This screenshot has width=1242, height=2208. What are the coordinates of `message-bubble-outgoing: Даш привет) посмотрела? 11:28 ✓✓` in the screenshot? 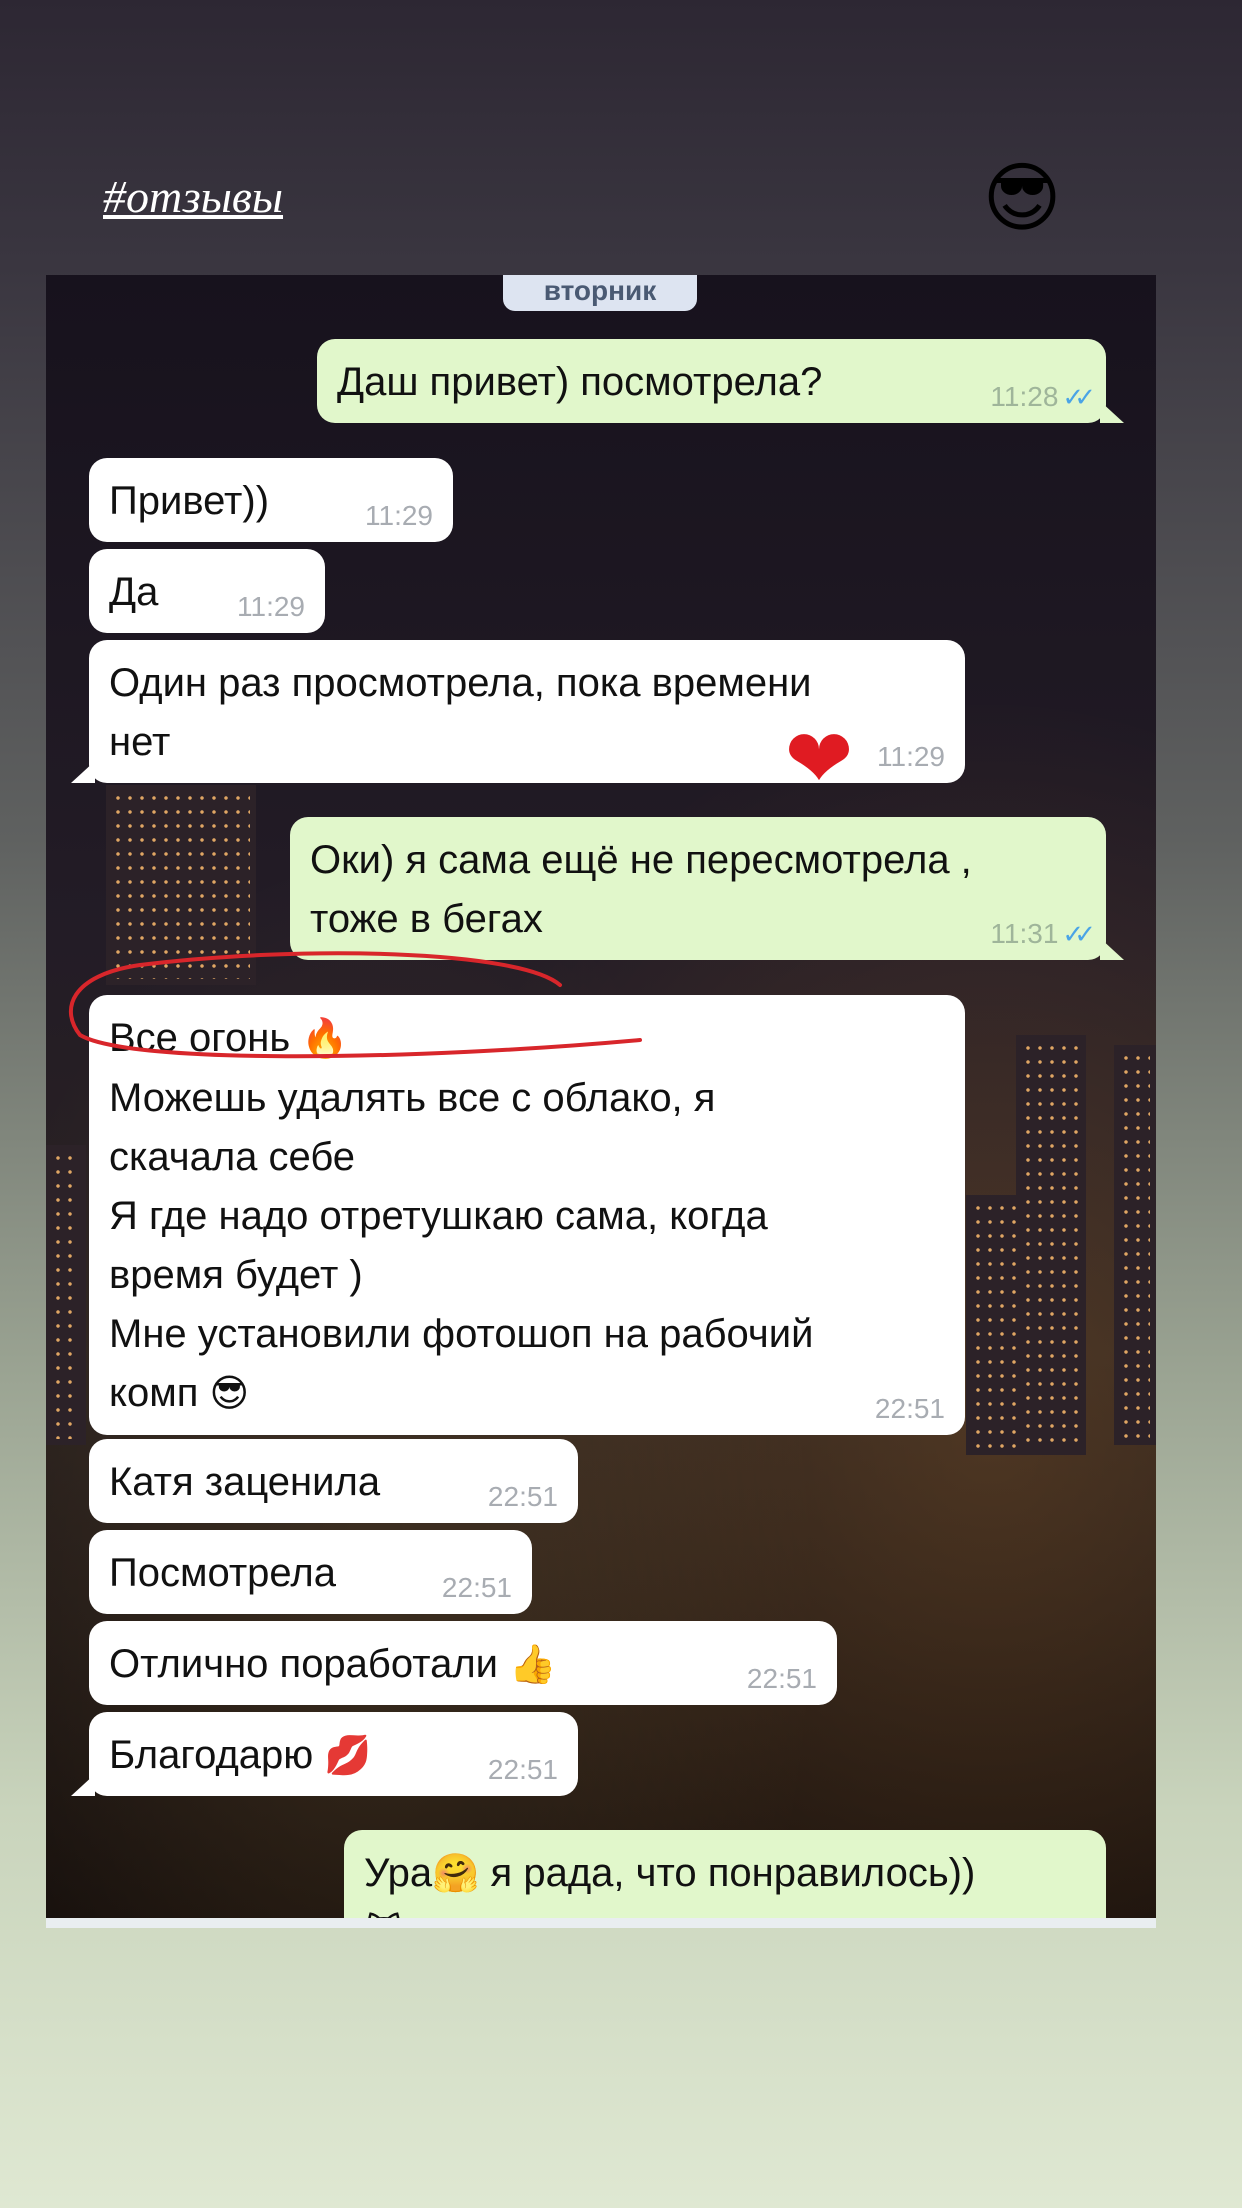 It's located at (720, 381).